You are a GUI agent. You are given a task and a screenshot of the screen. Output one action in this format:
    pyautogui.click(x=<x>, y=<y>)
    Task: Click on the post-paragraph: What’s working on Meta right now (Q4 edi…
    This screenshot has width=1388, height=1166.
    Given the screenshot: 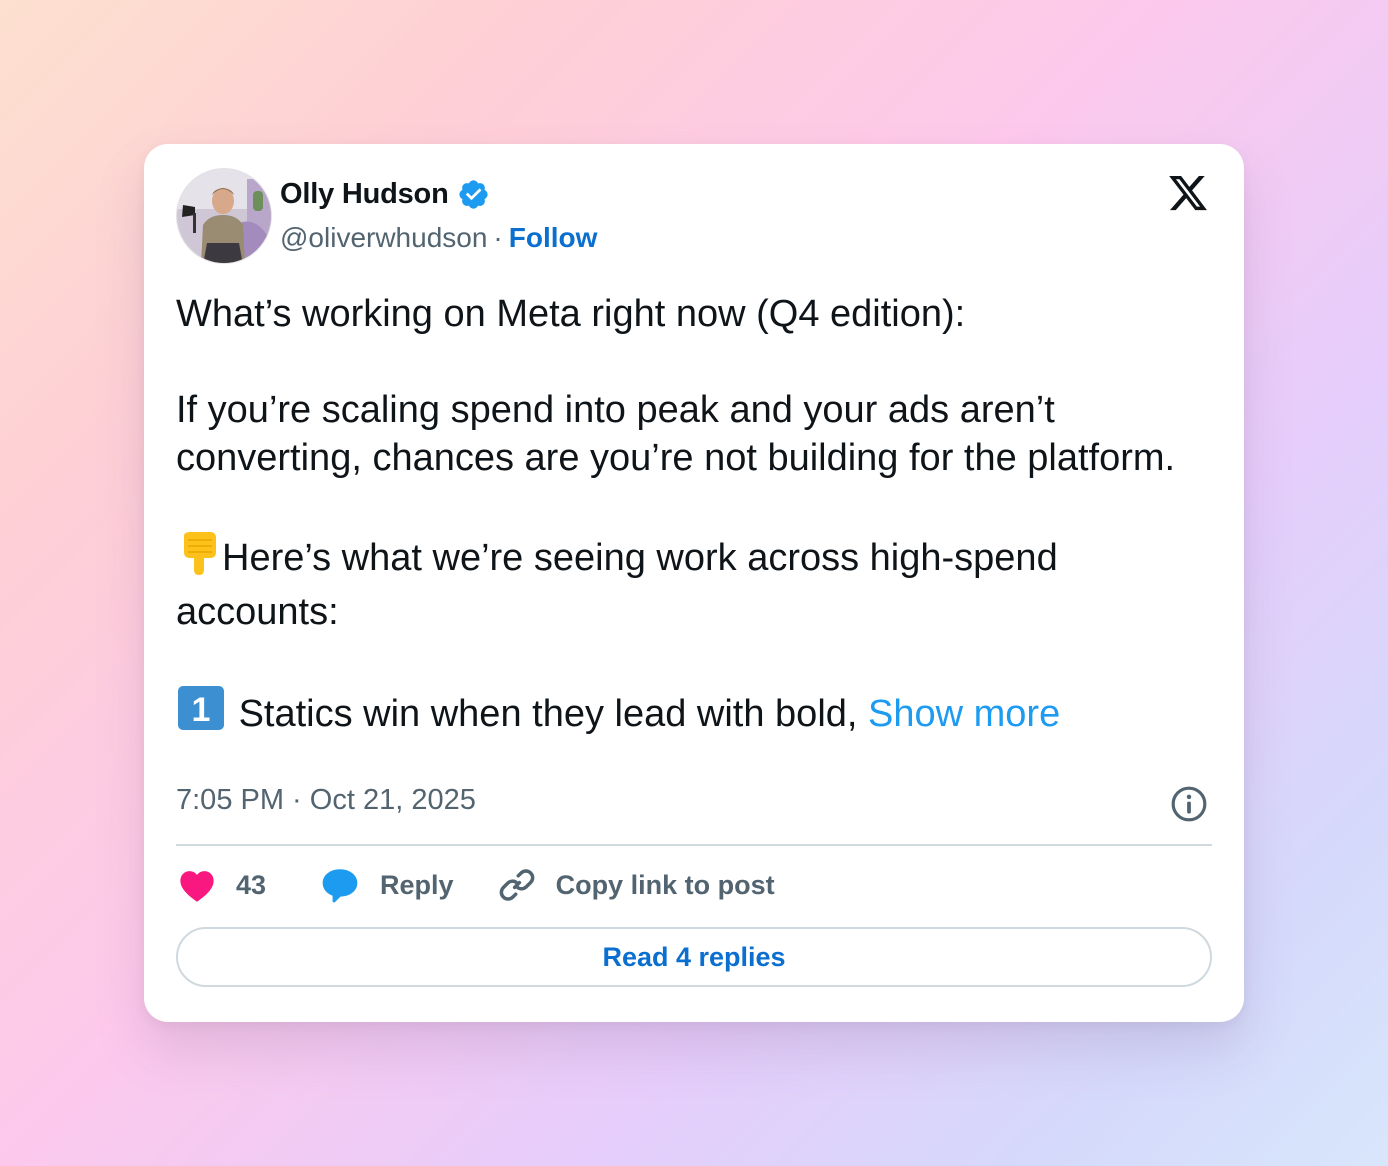 What is the action you would take?
    pyautogui.click(x=571, y=314)
    